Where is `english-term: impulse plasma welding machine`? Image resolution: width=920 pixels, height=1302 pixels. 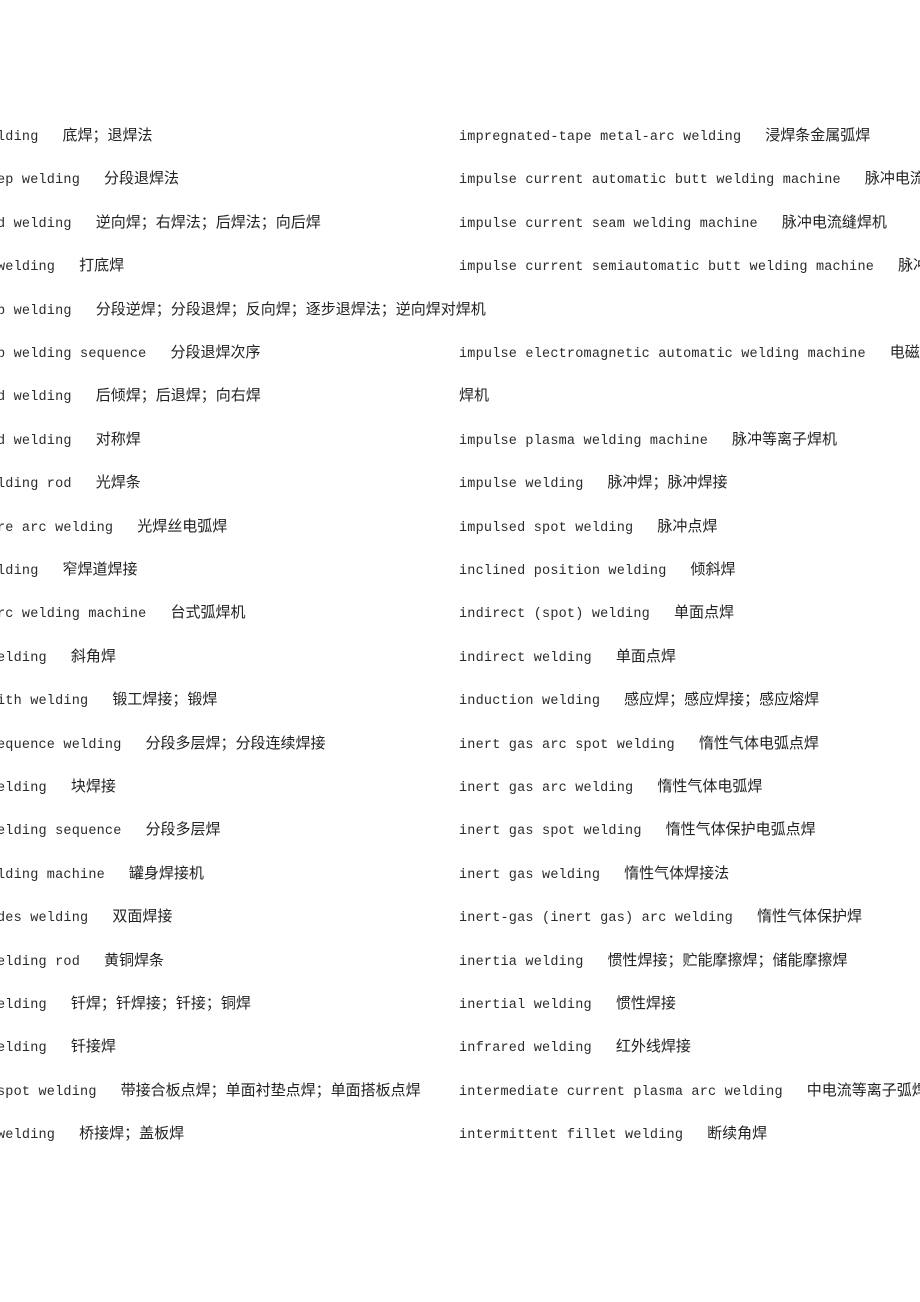 english-term: impulse plasma welding machine is located at coordinates (584, 441).